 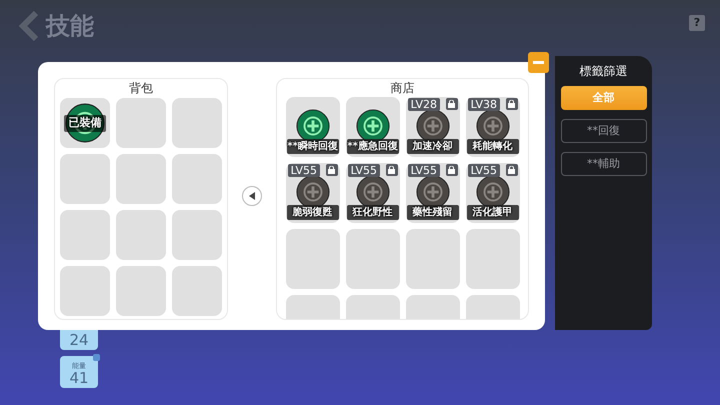 What do you see at coordinates (432, 212) in the screenshot?
I see `skill-name: 藥性殘留` at bounding box center [432, 212].